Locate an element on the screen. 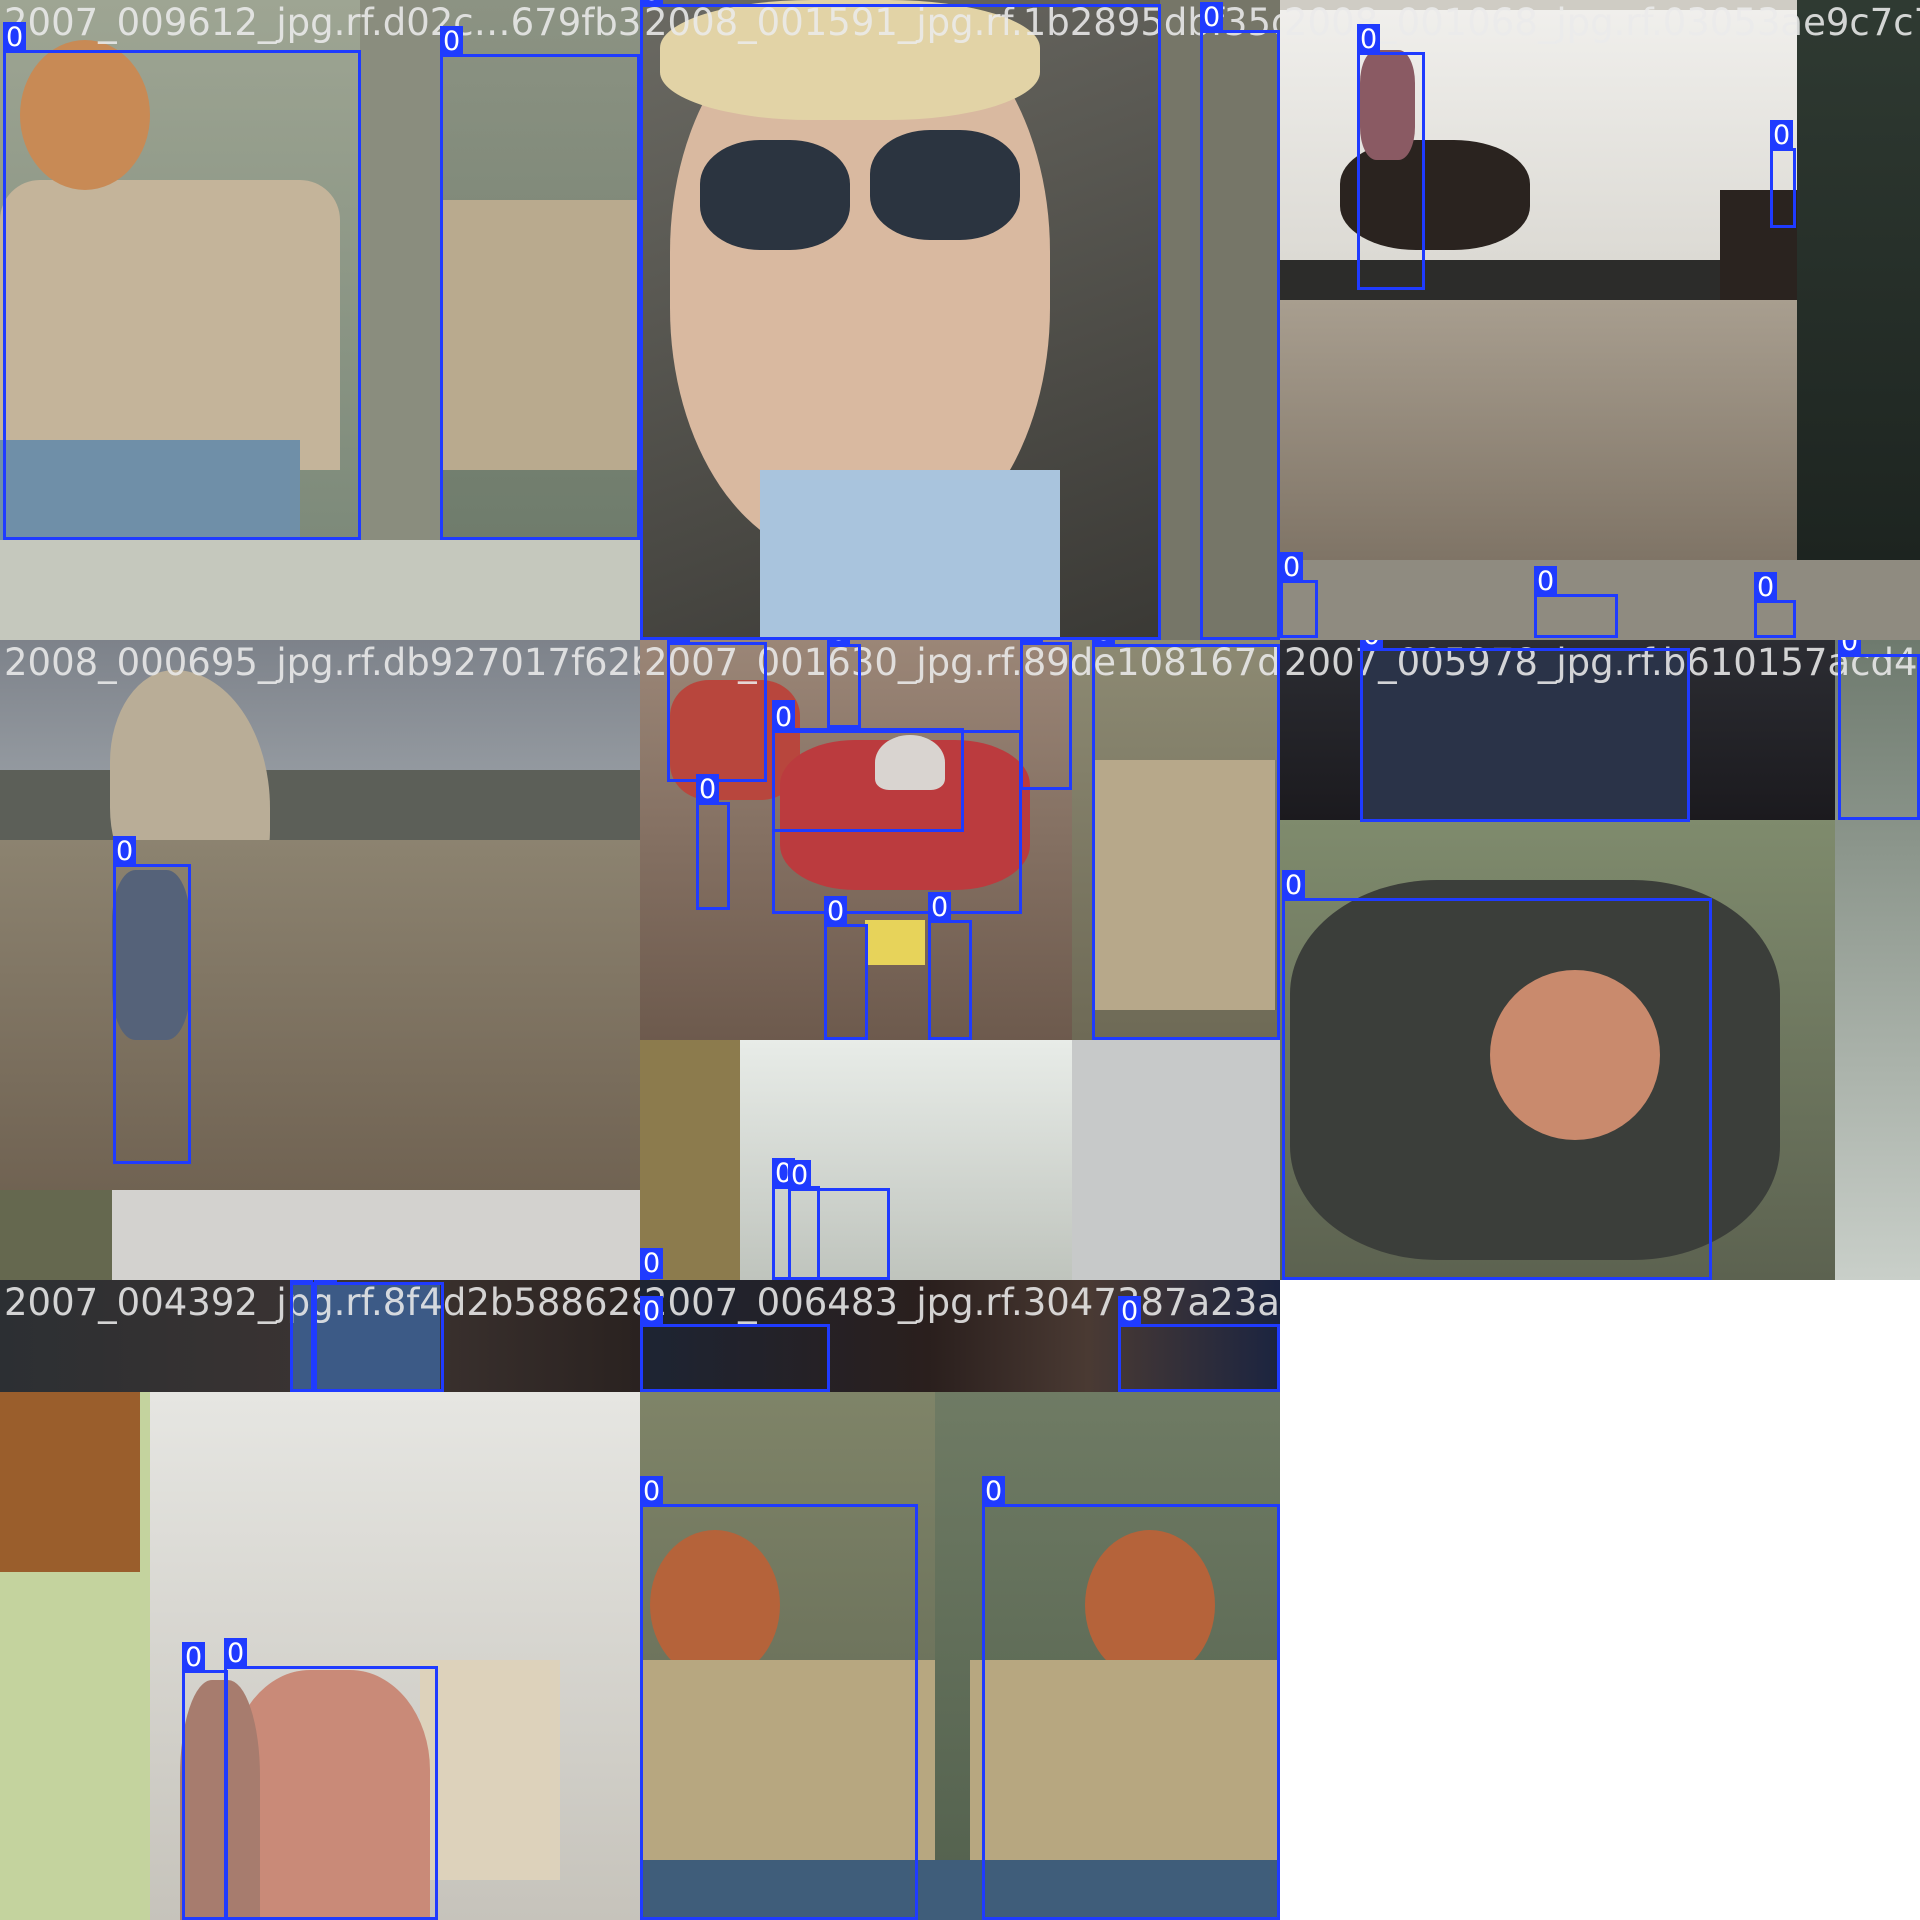  mosaic-tile: 2008_001591_jpg.rf.1b2895dbf35dc6 0 0 is located at coordinates (960, 320).